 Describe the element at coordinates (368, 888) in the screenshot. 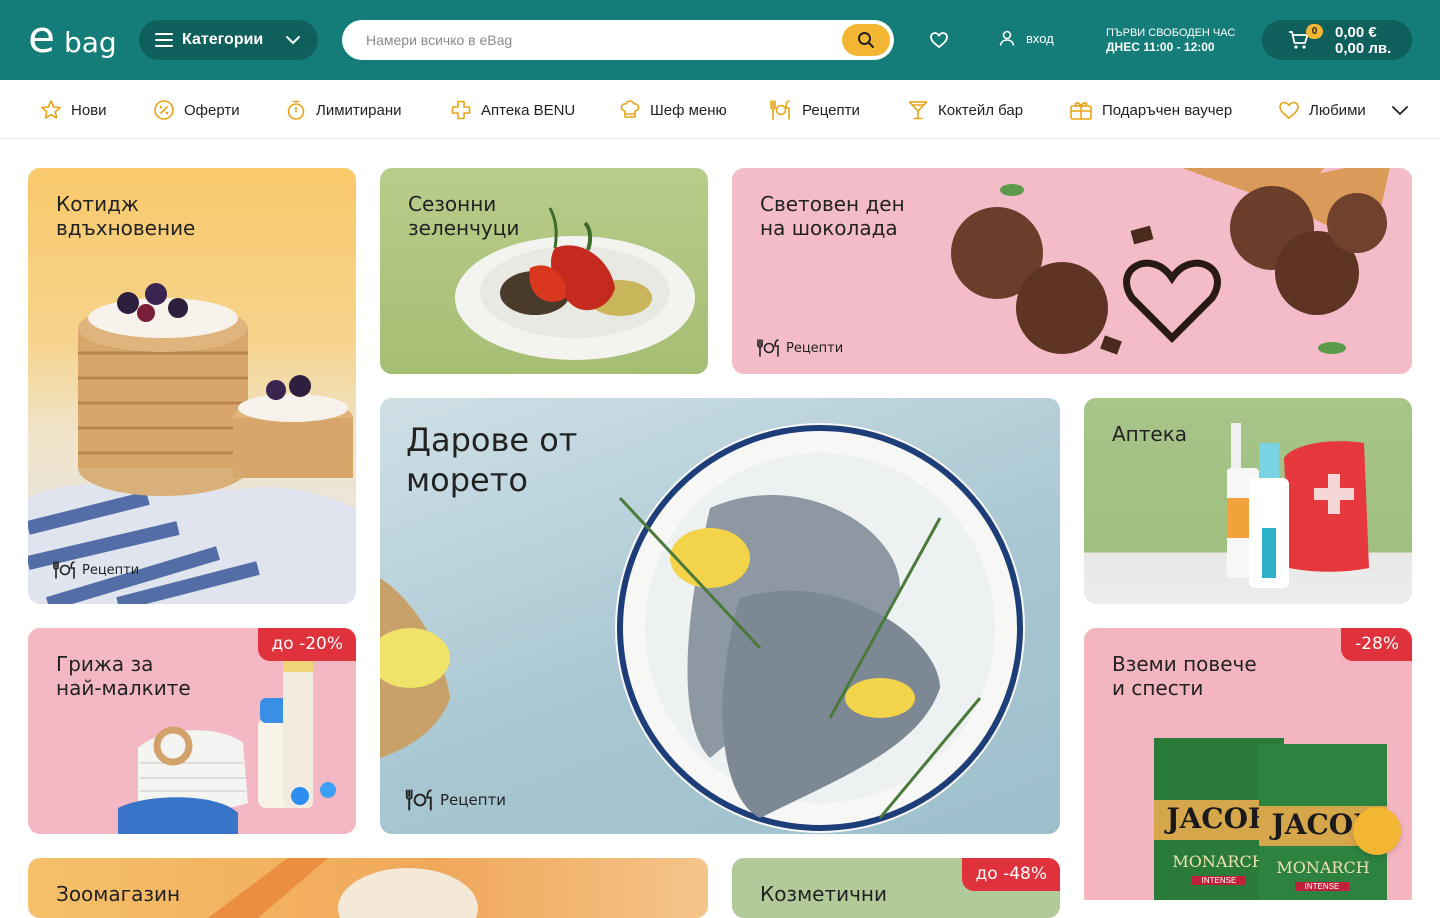

I see `promo-tile-pet-shop: Зоомагазин` at that location.